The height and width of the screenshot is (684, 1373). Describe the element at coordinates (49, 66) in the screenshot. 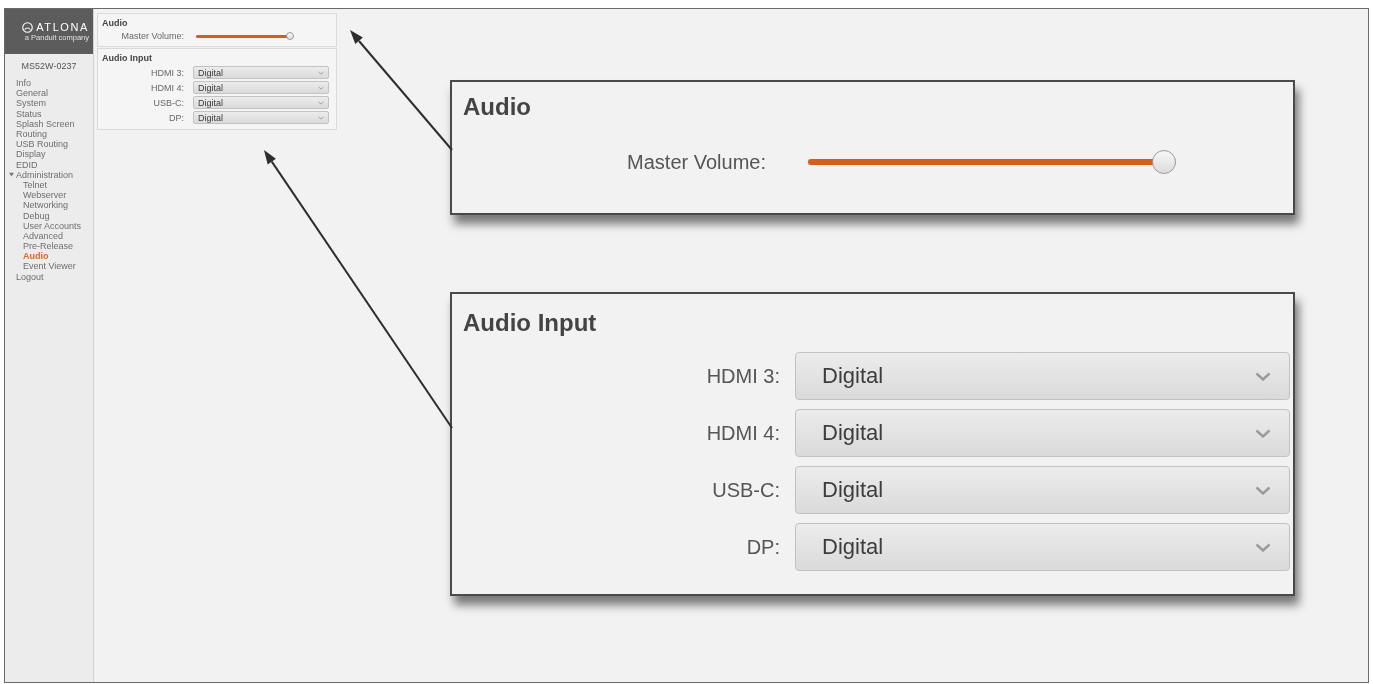

I see `device-name: MS52W-0237` at that location.